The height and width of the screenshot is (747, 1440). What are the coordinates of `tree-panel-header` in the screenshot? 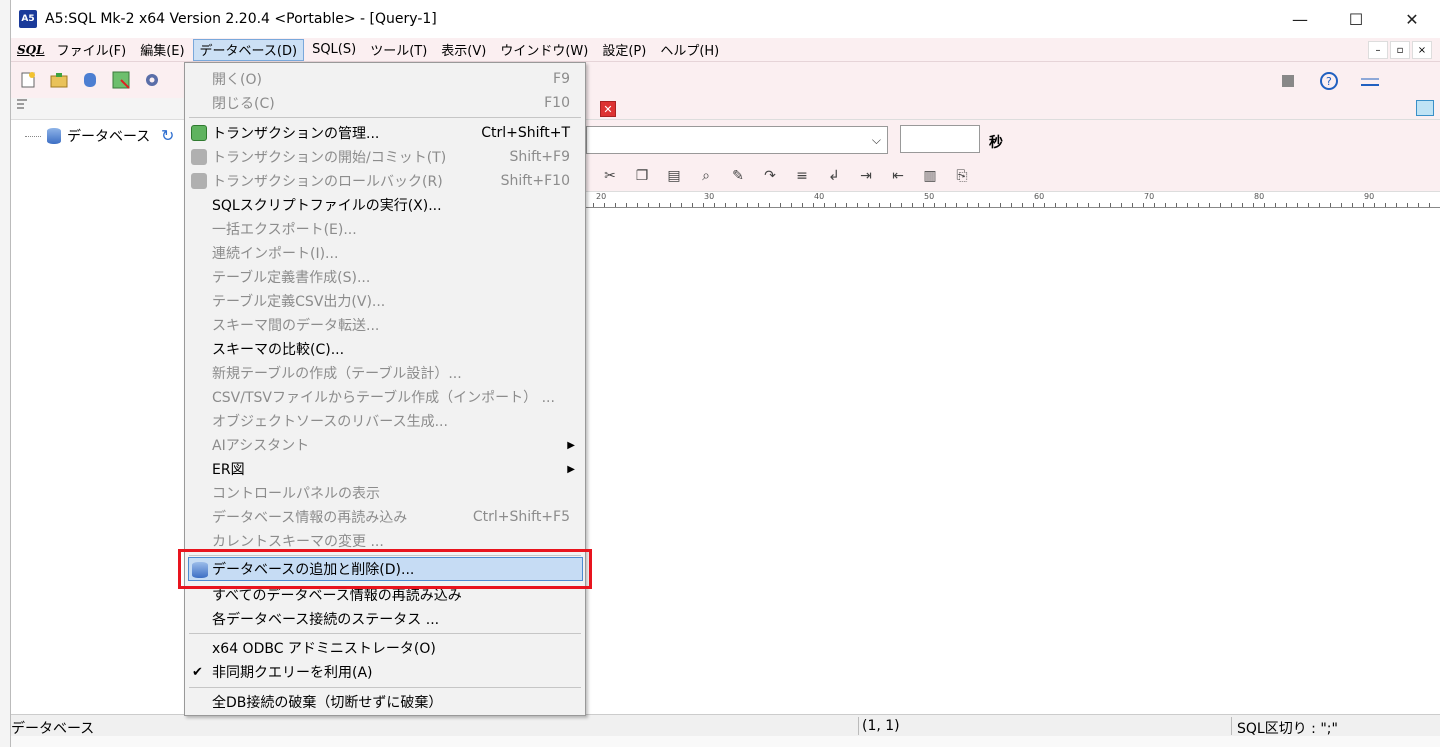 It's located at (98, 109).